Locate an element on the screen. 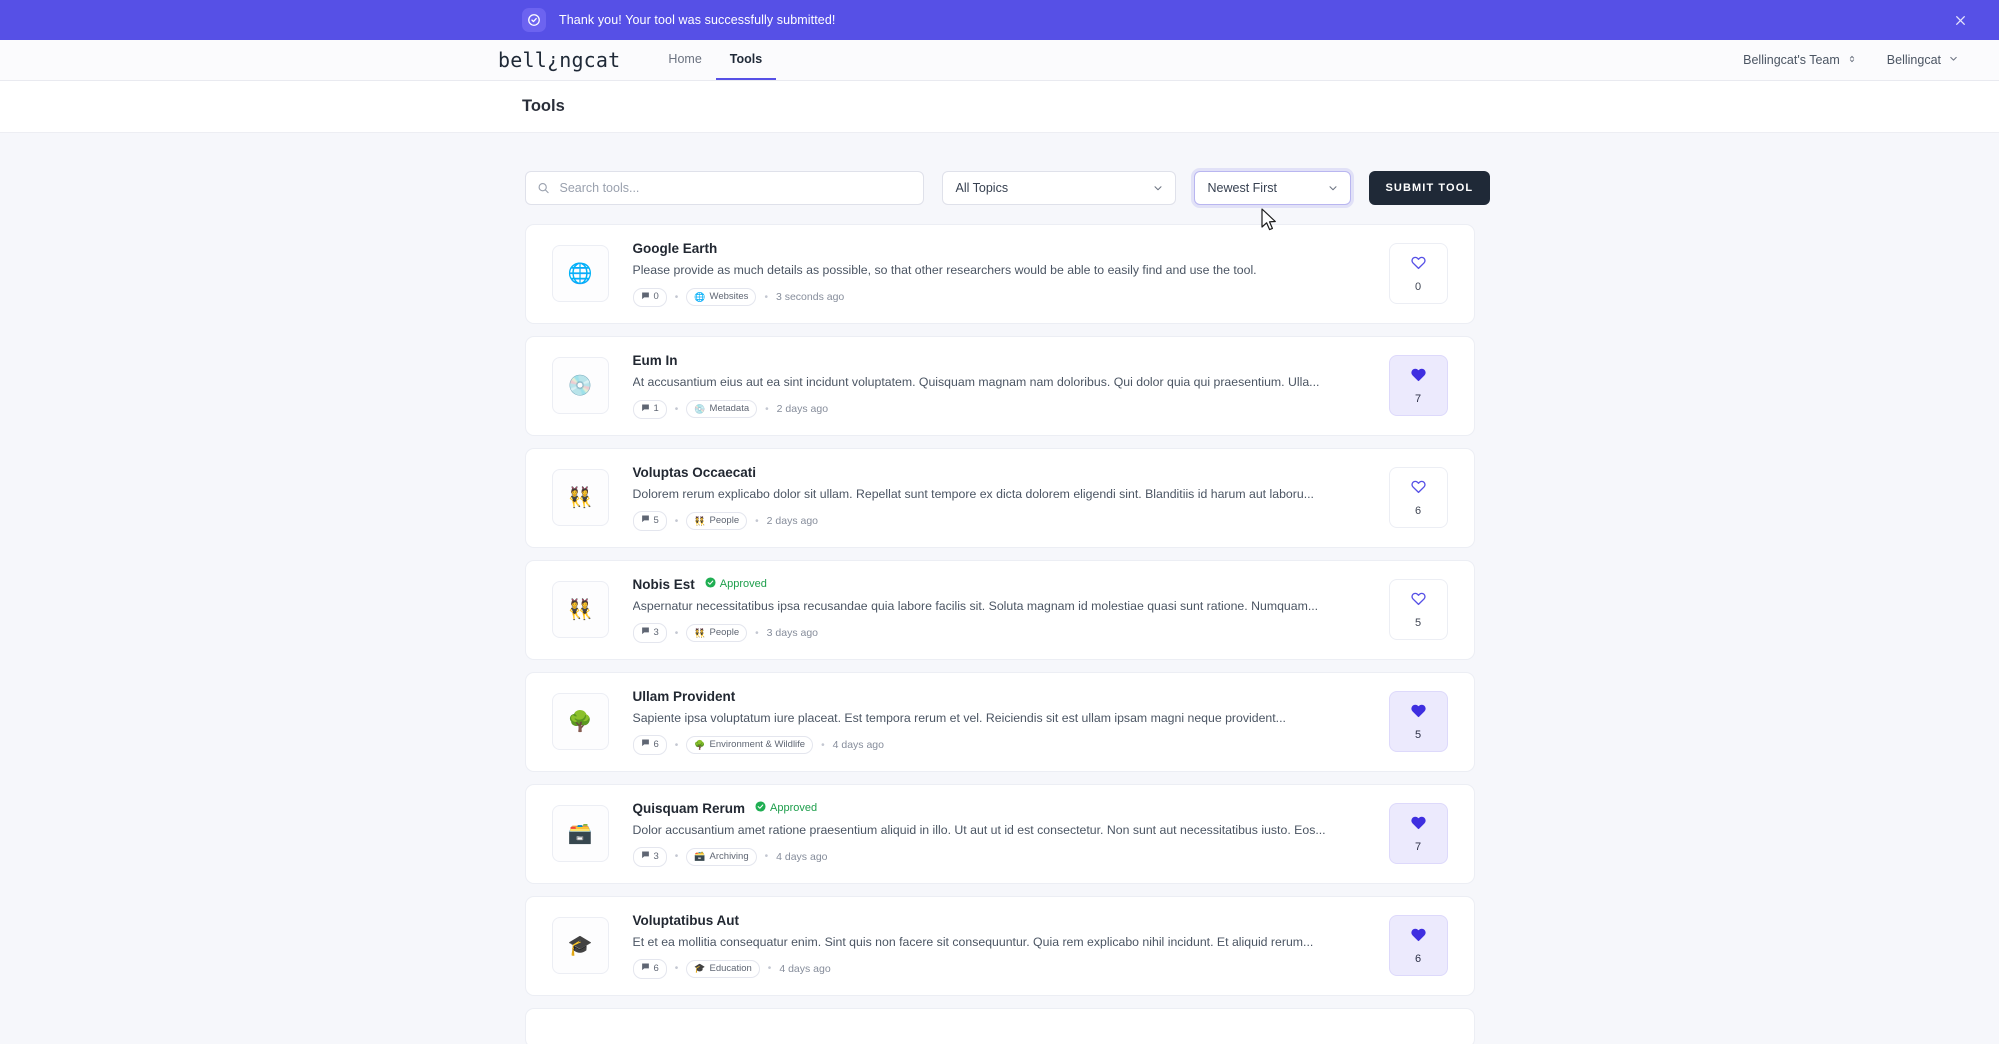 Image resolution: width=1999 pixels, height=1044 pixels. team-selector: Bellingcat's Team is located at coordinates (1800, 60).